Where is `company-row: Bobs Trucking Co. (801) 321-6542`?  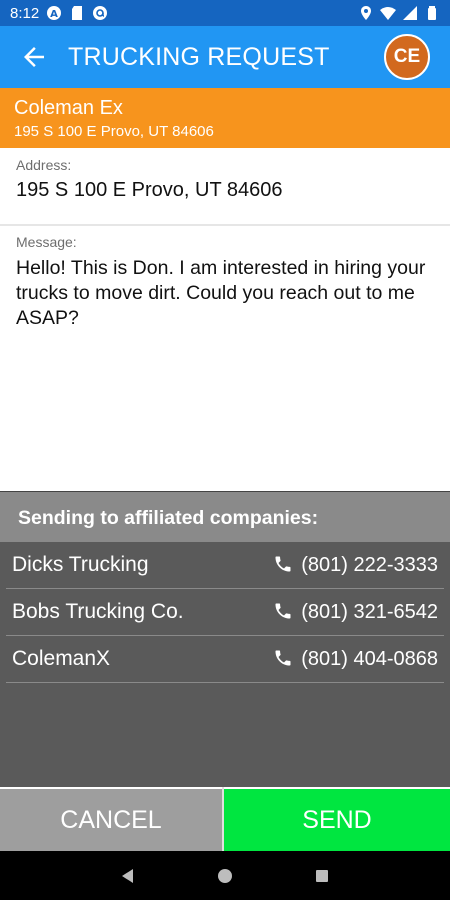 company-row: Bobs Trucking Co. (801) 321-6542 is located at coordinates (225, 612).